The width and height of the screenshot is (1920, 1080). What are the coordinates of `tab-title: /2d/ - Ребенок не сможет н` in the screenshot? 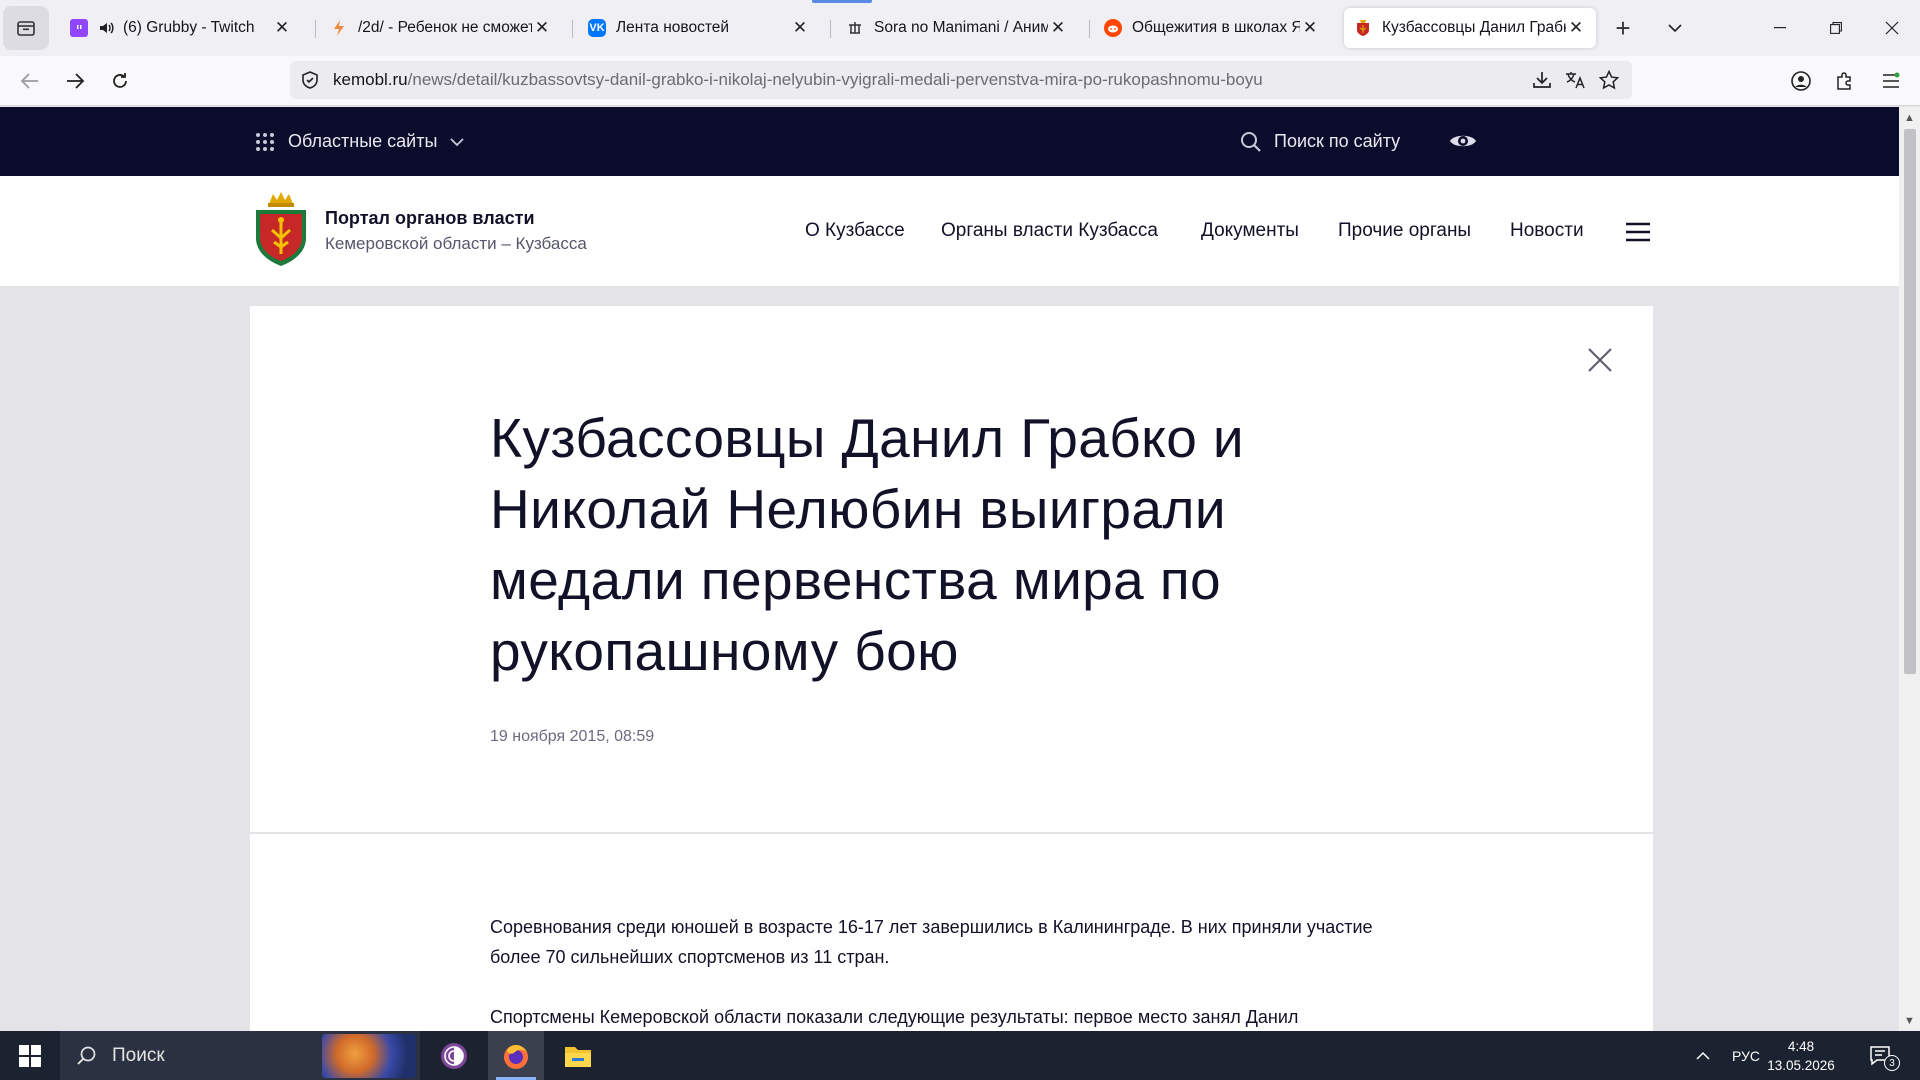 It's located at (445, 27).